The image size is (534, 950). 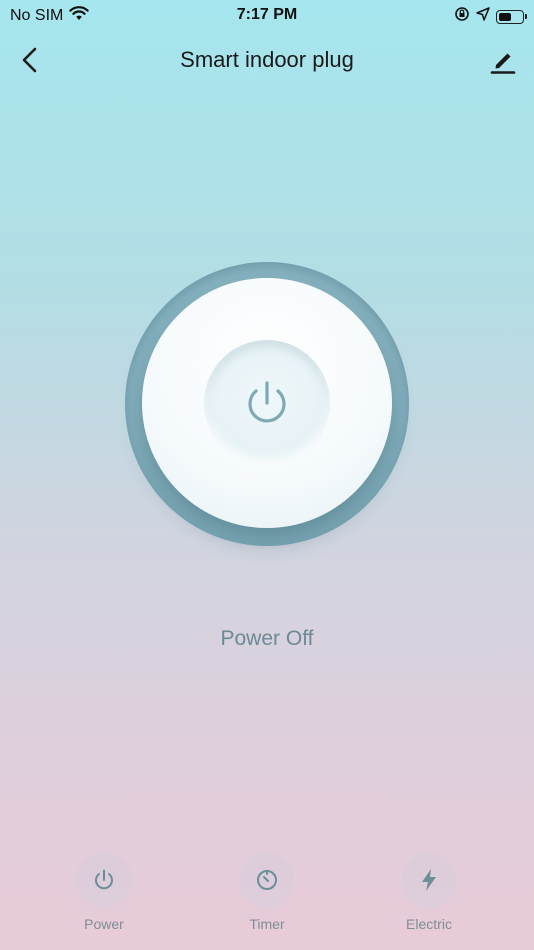 What do you see at coordinates (503, 63) in the screenshot?
I see `pencil-icon` at bounding box center [503, 63].